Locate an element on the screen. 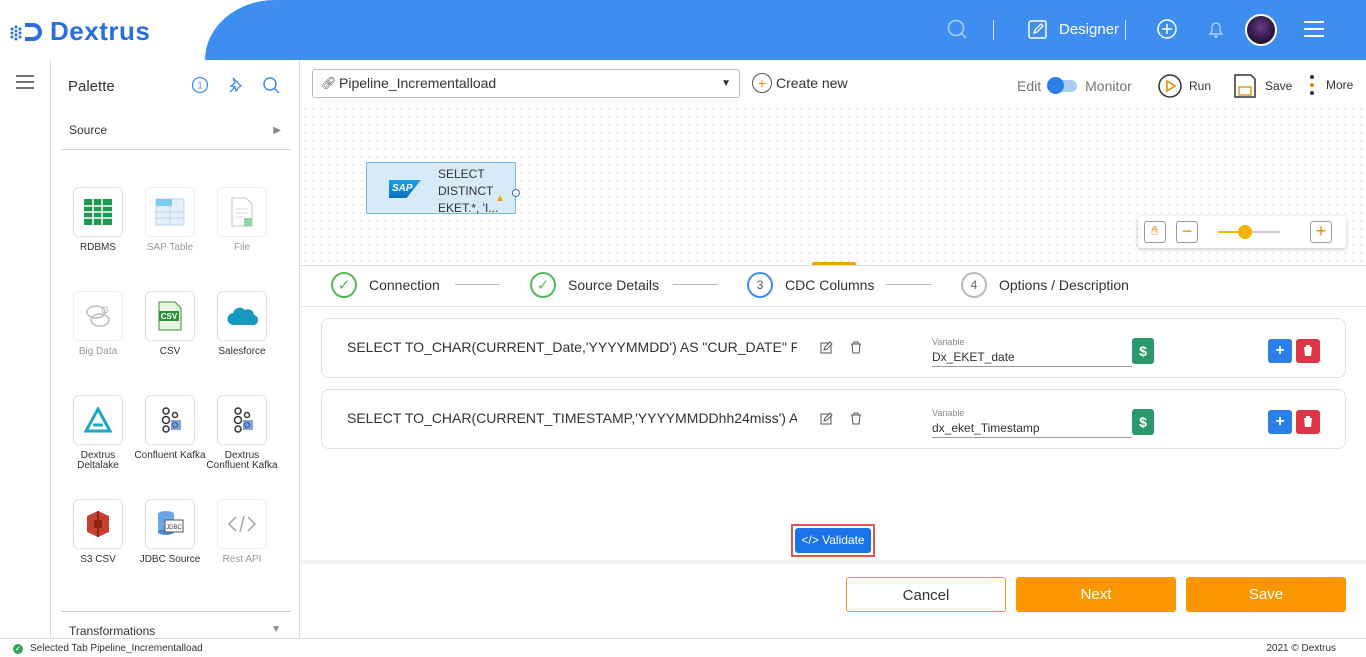 The height and width of the screenshot is (657, 1366). monitor-label: Monitor is located at coordinates (1108, 86).